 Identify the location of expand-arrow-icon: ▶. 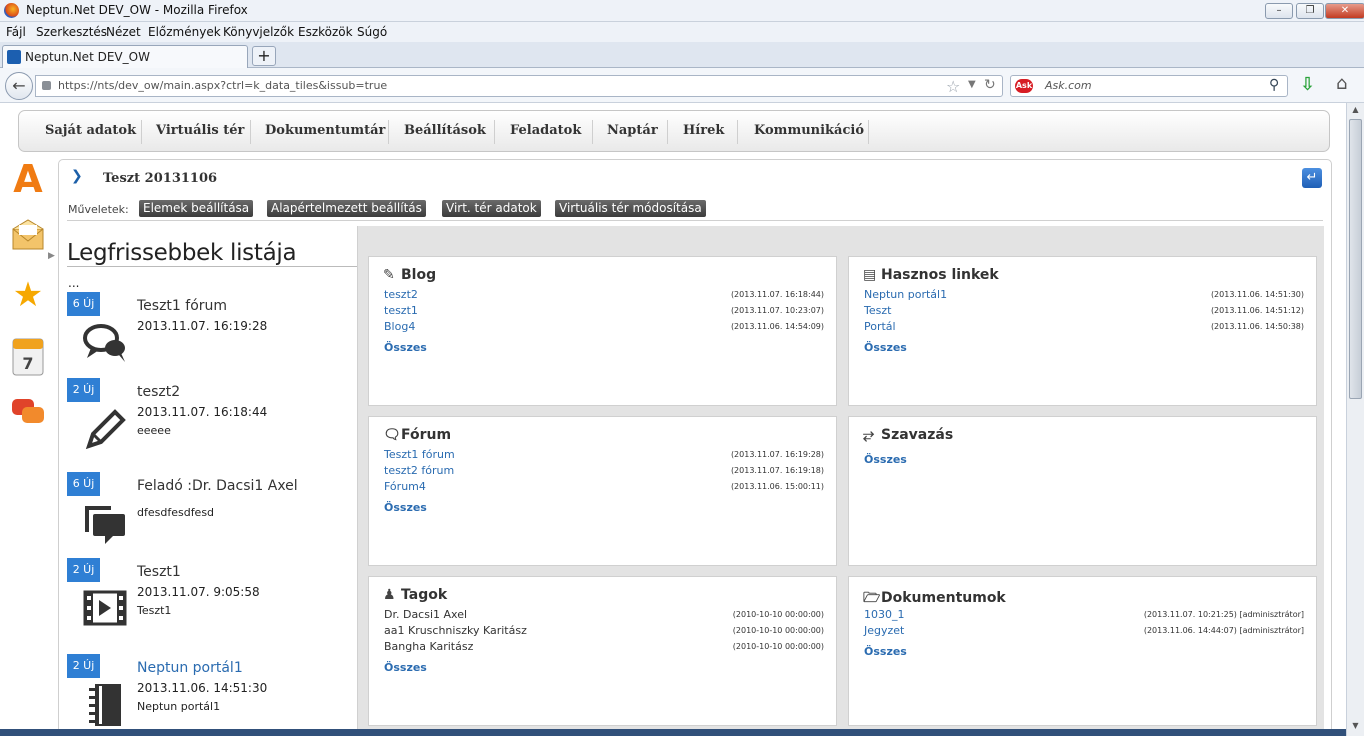
(51, 256).